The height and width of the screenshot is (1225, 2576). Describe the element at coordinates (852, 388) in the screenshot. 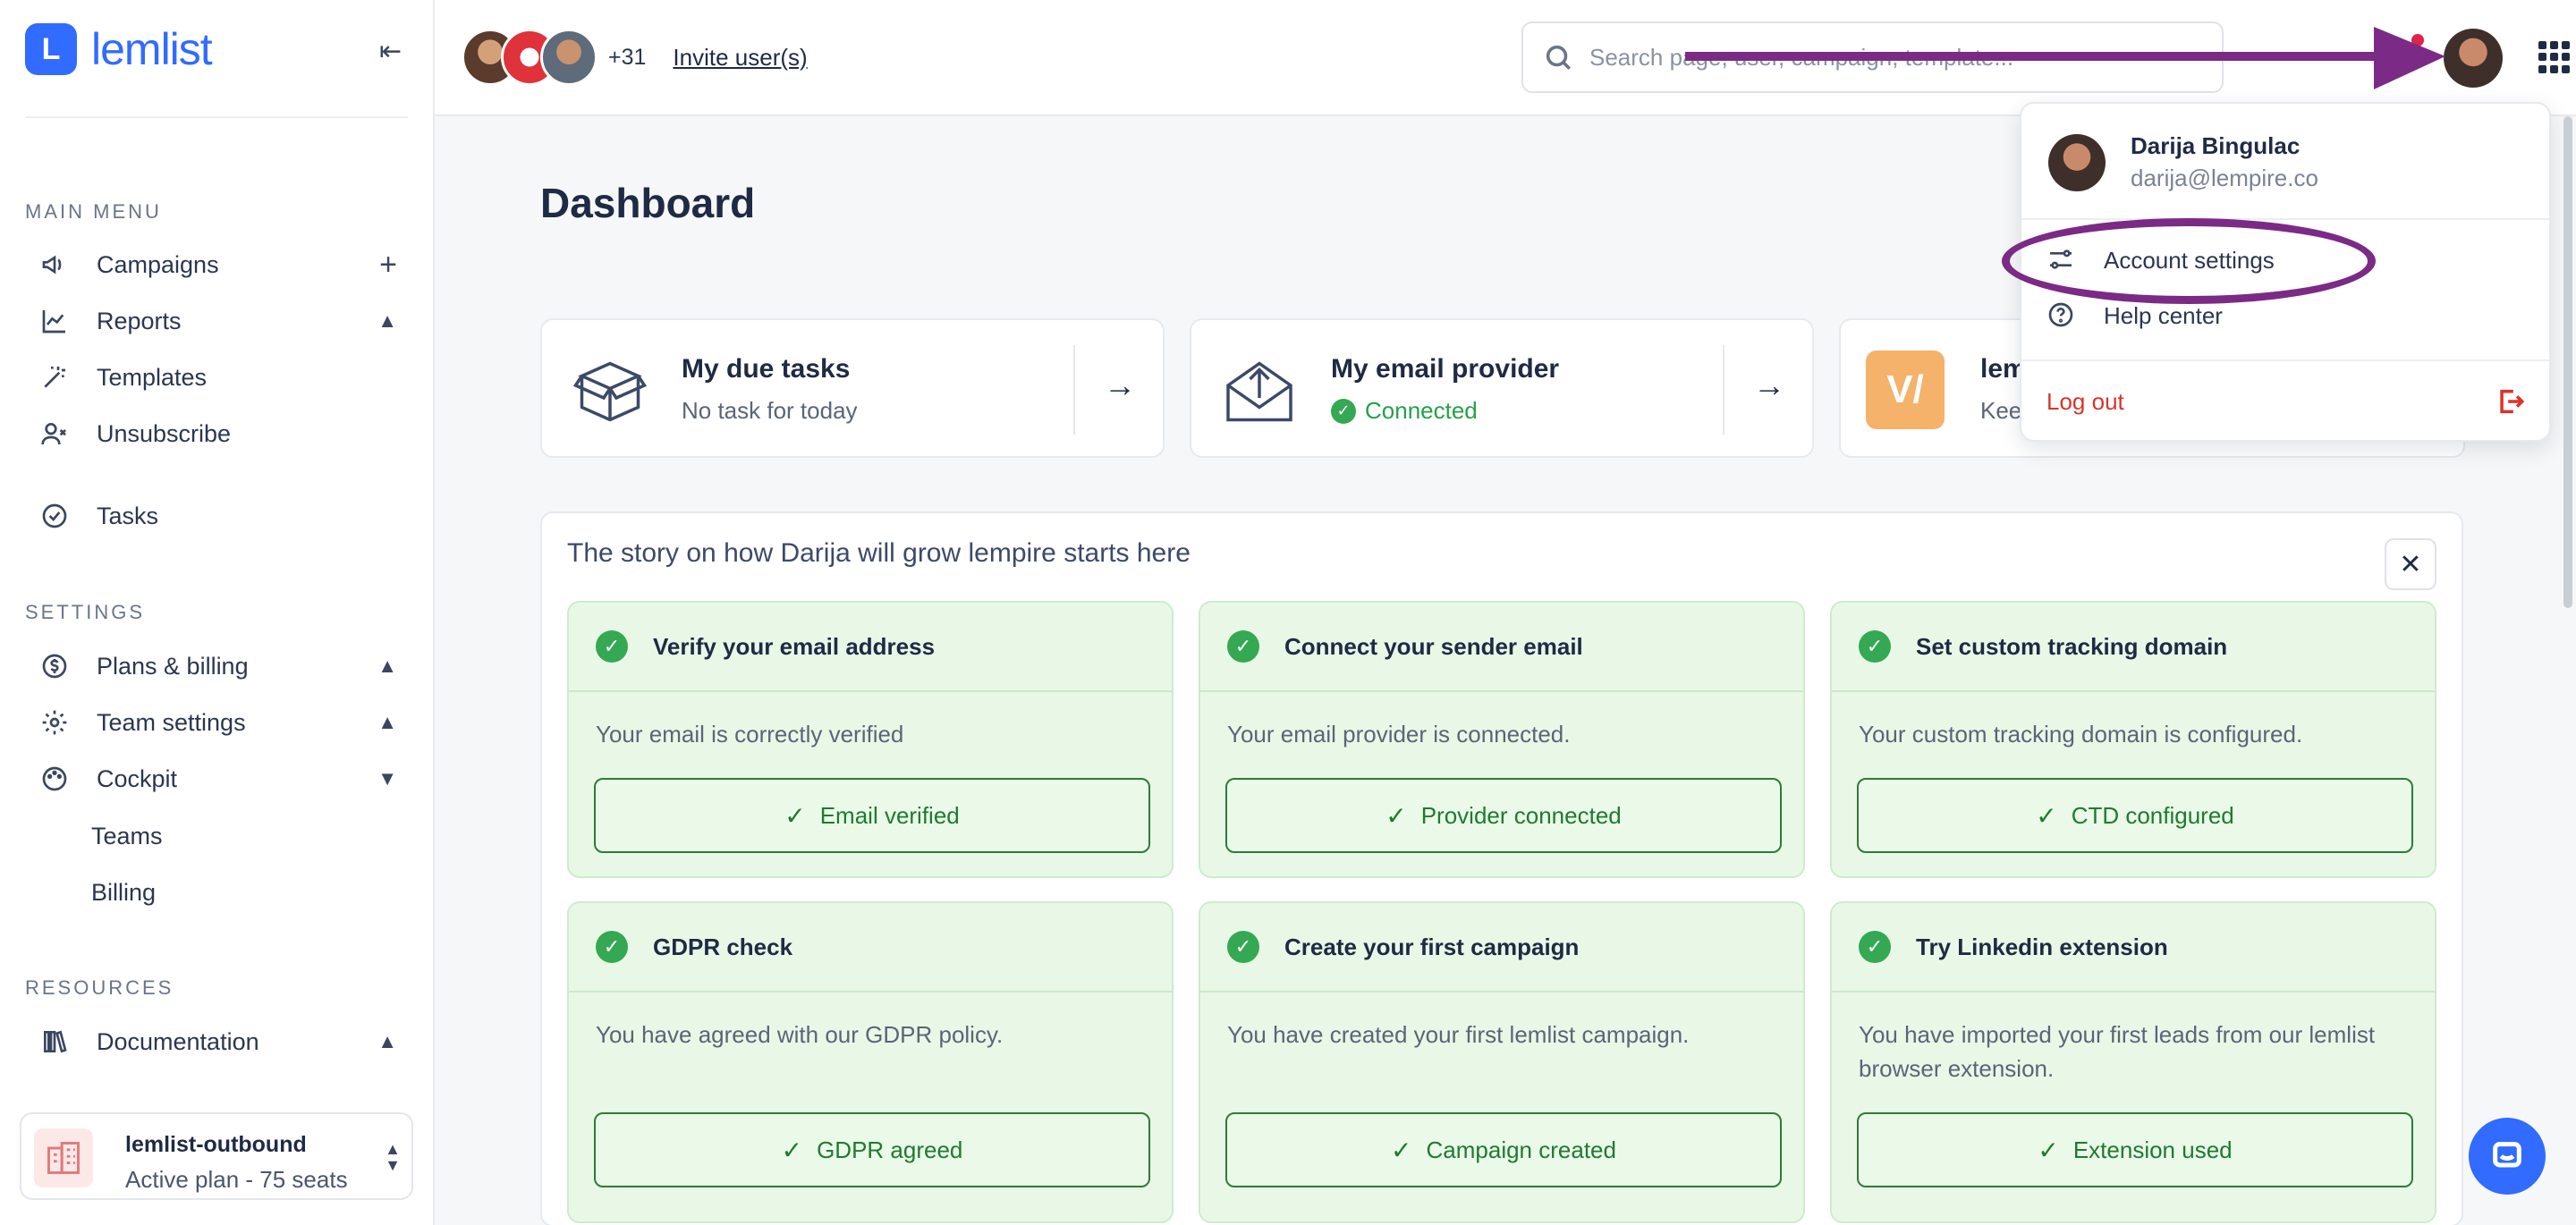

I see `card-due-tasks: My due tasks No task for today →` at that location.